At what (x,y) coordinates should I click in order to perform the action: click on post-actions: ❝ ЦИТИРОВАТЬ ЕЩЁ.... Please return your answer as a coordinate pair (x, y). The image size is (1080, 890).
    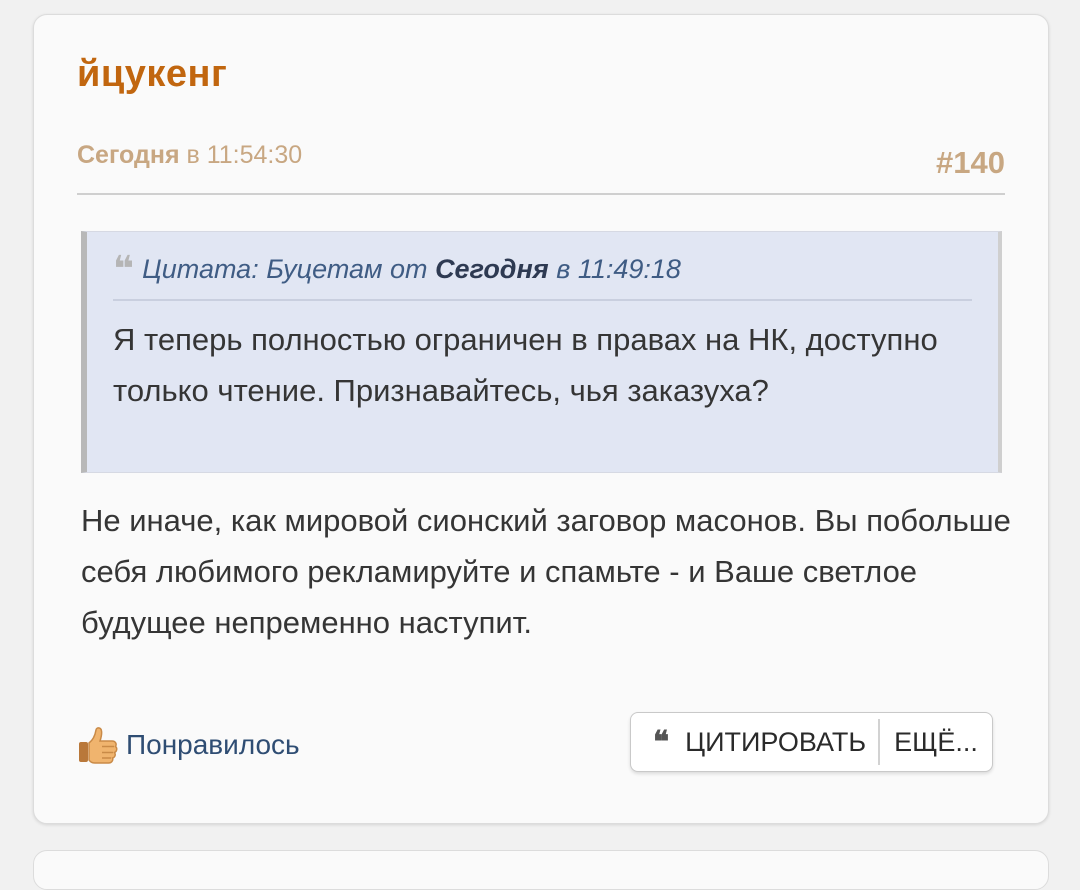
    Looking at the image, I should click on (811, 742).